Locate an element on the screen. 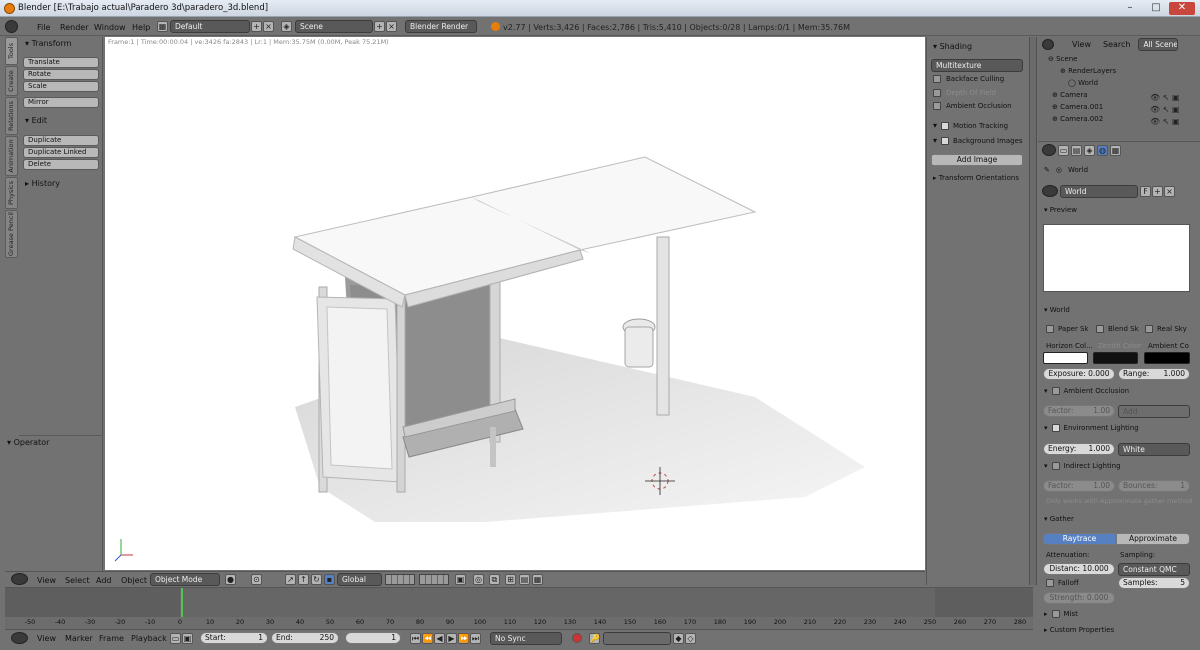 This screenshot has height=650, width=1200. sync-select: No Sync is located at coordinates (526, 638).